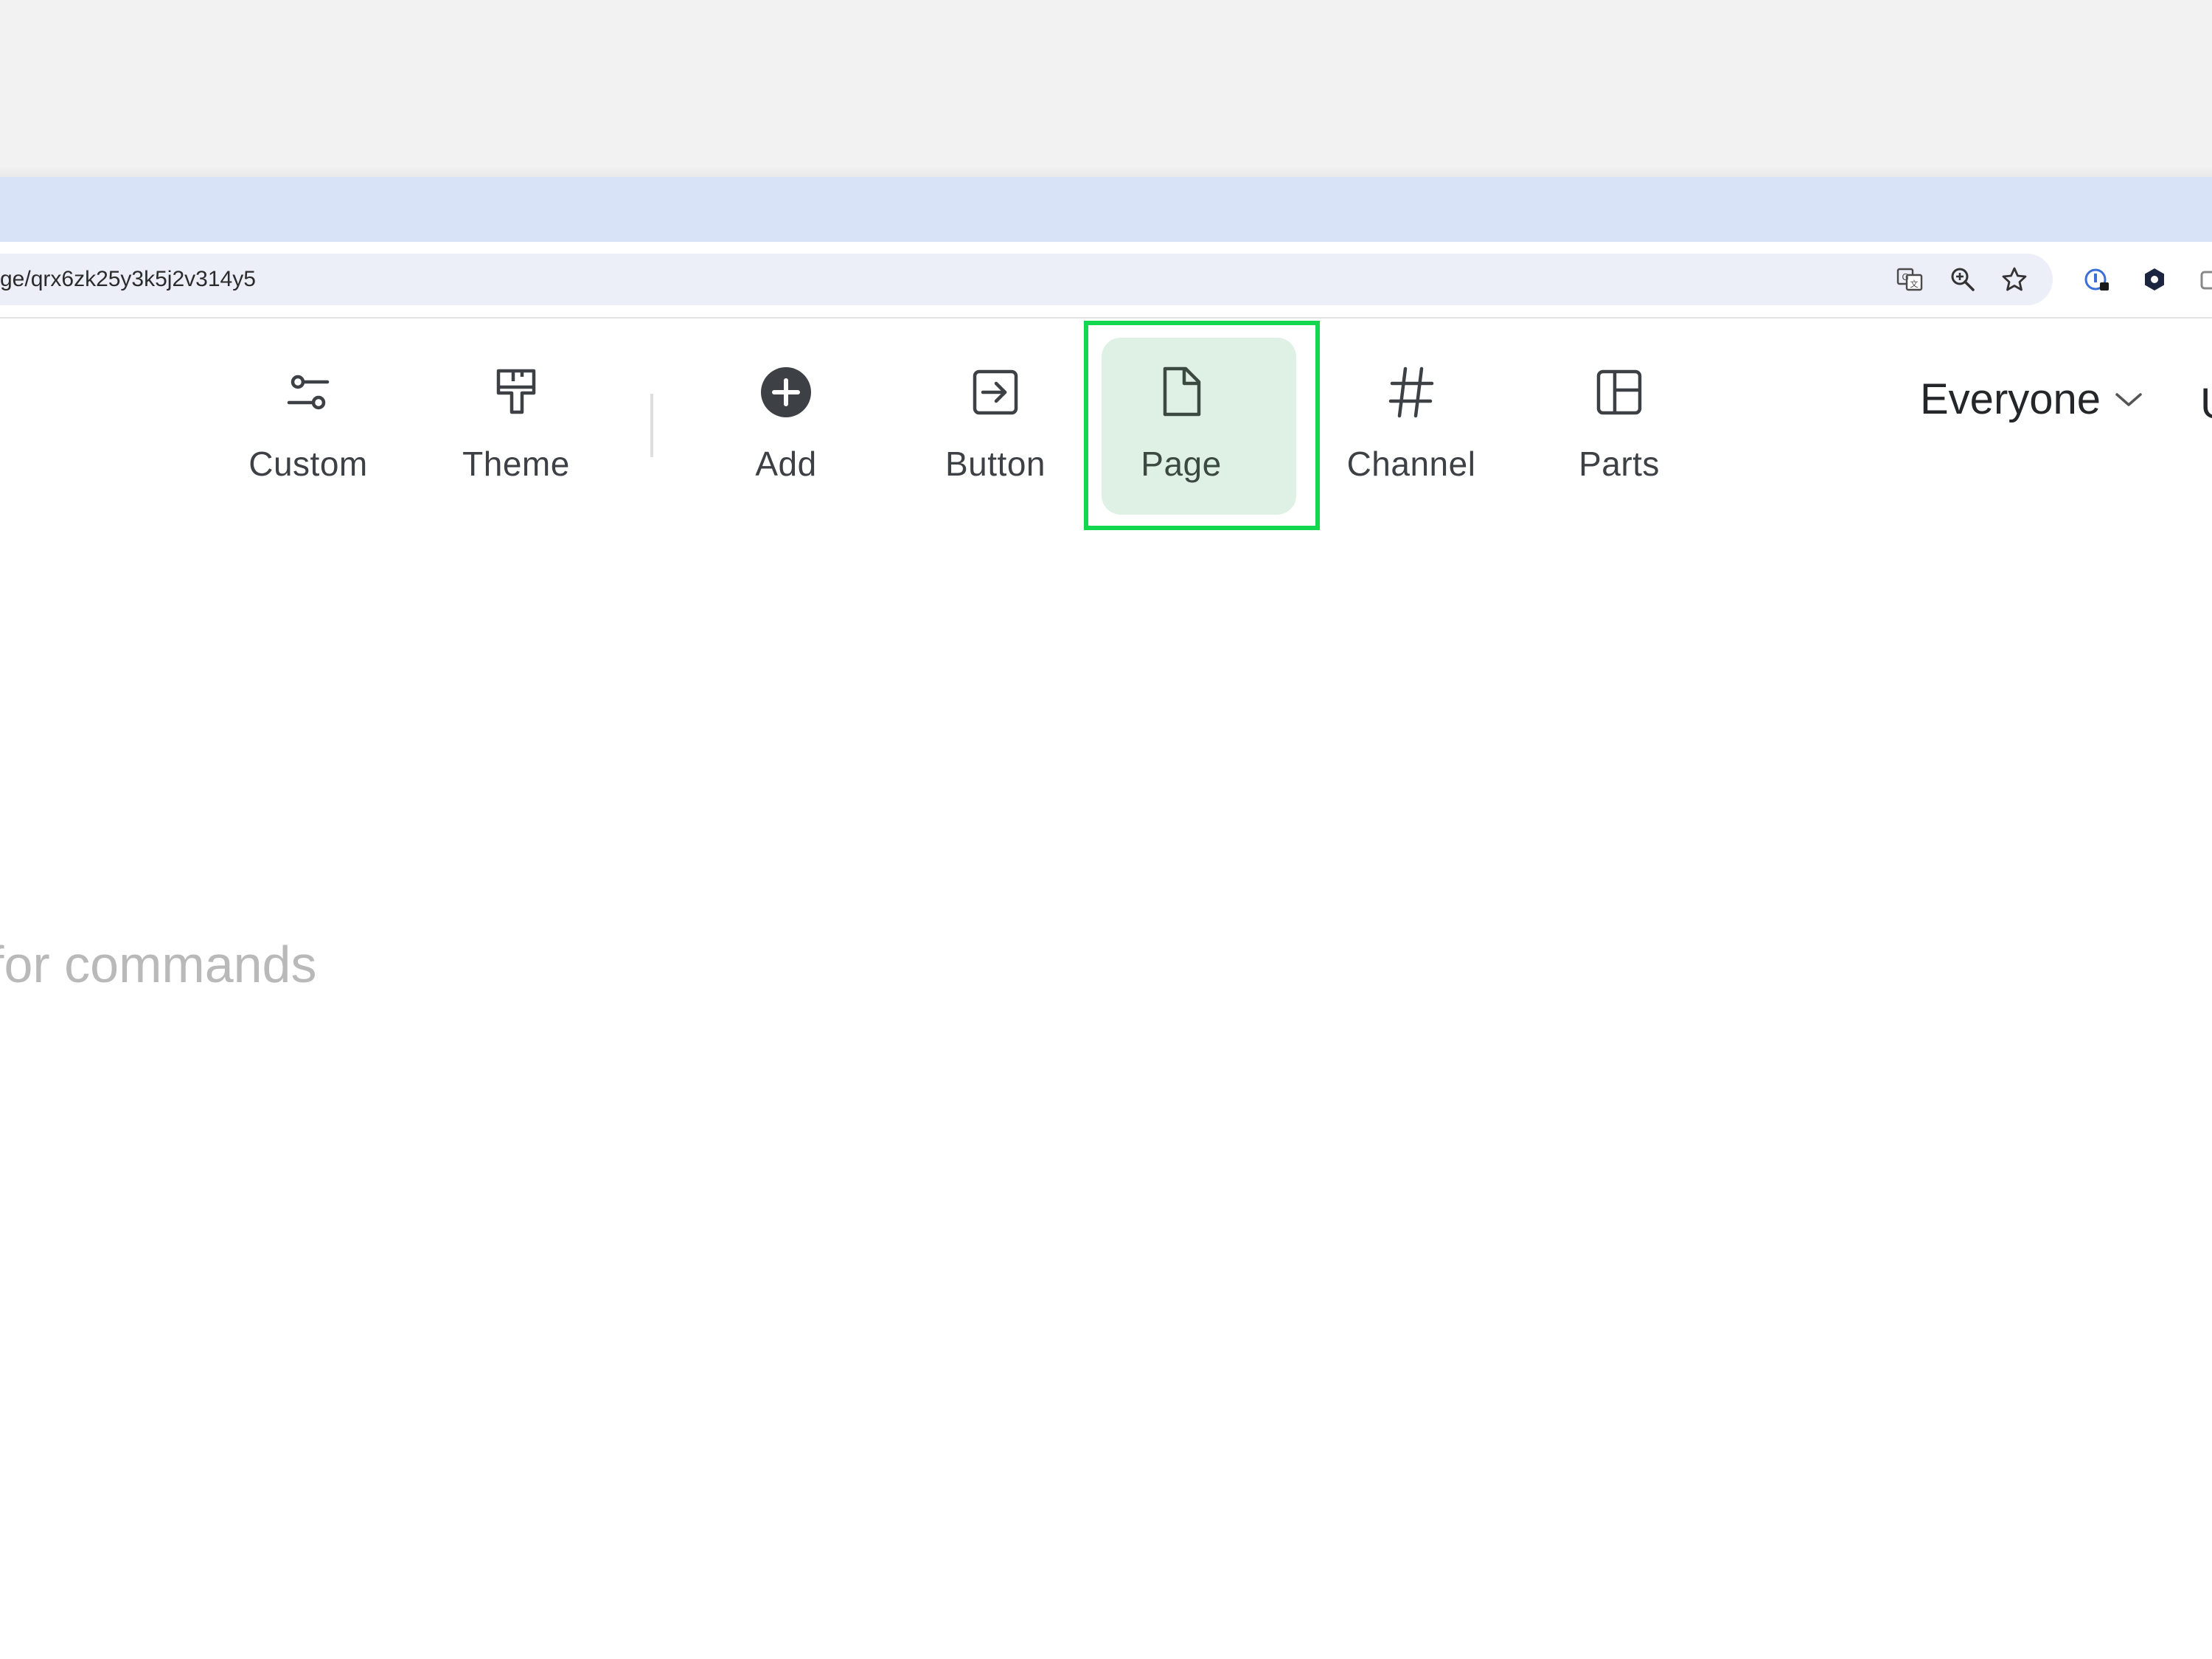 Image resolution: width=2212 pixels, height=1659 pixels. Describe the element at coordinates (2154, 279) in the screenshot. I see `extension-hex-icon` at that location.